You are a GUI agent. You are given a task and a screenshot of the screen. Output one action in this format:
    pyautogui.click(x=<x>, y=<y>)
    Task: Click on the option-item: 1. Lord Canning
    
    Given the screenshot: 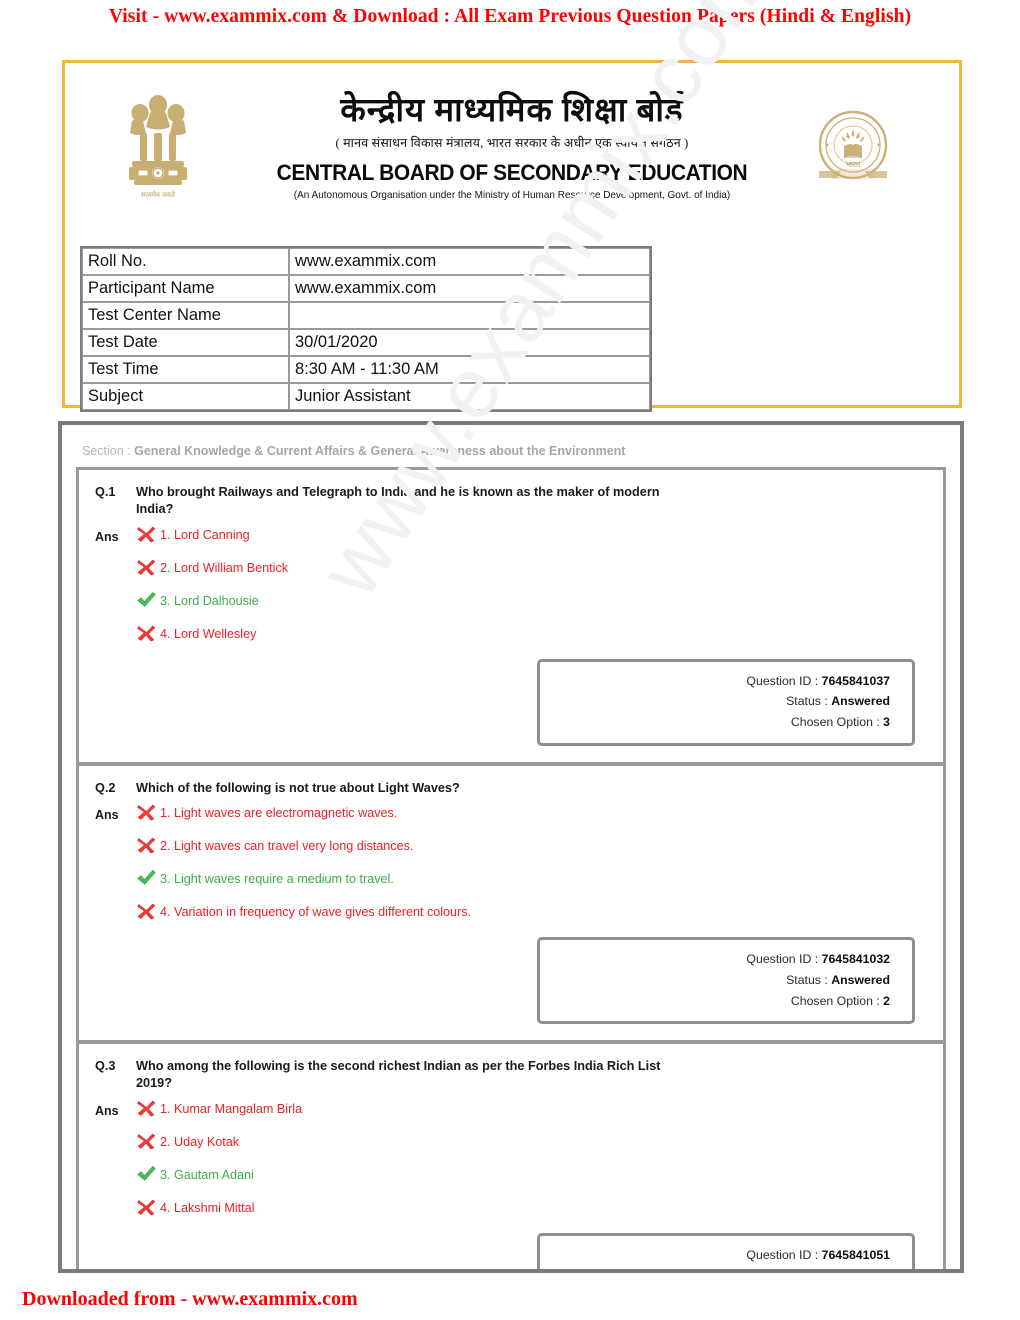 What is the action you would take?
    pyautogui.click(x=531, y=535)
    